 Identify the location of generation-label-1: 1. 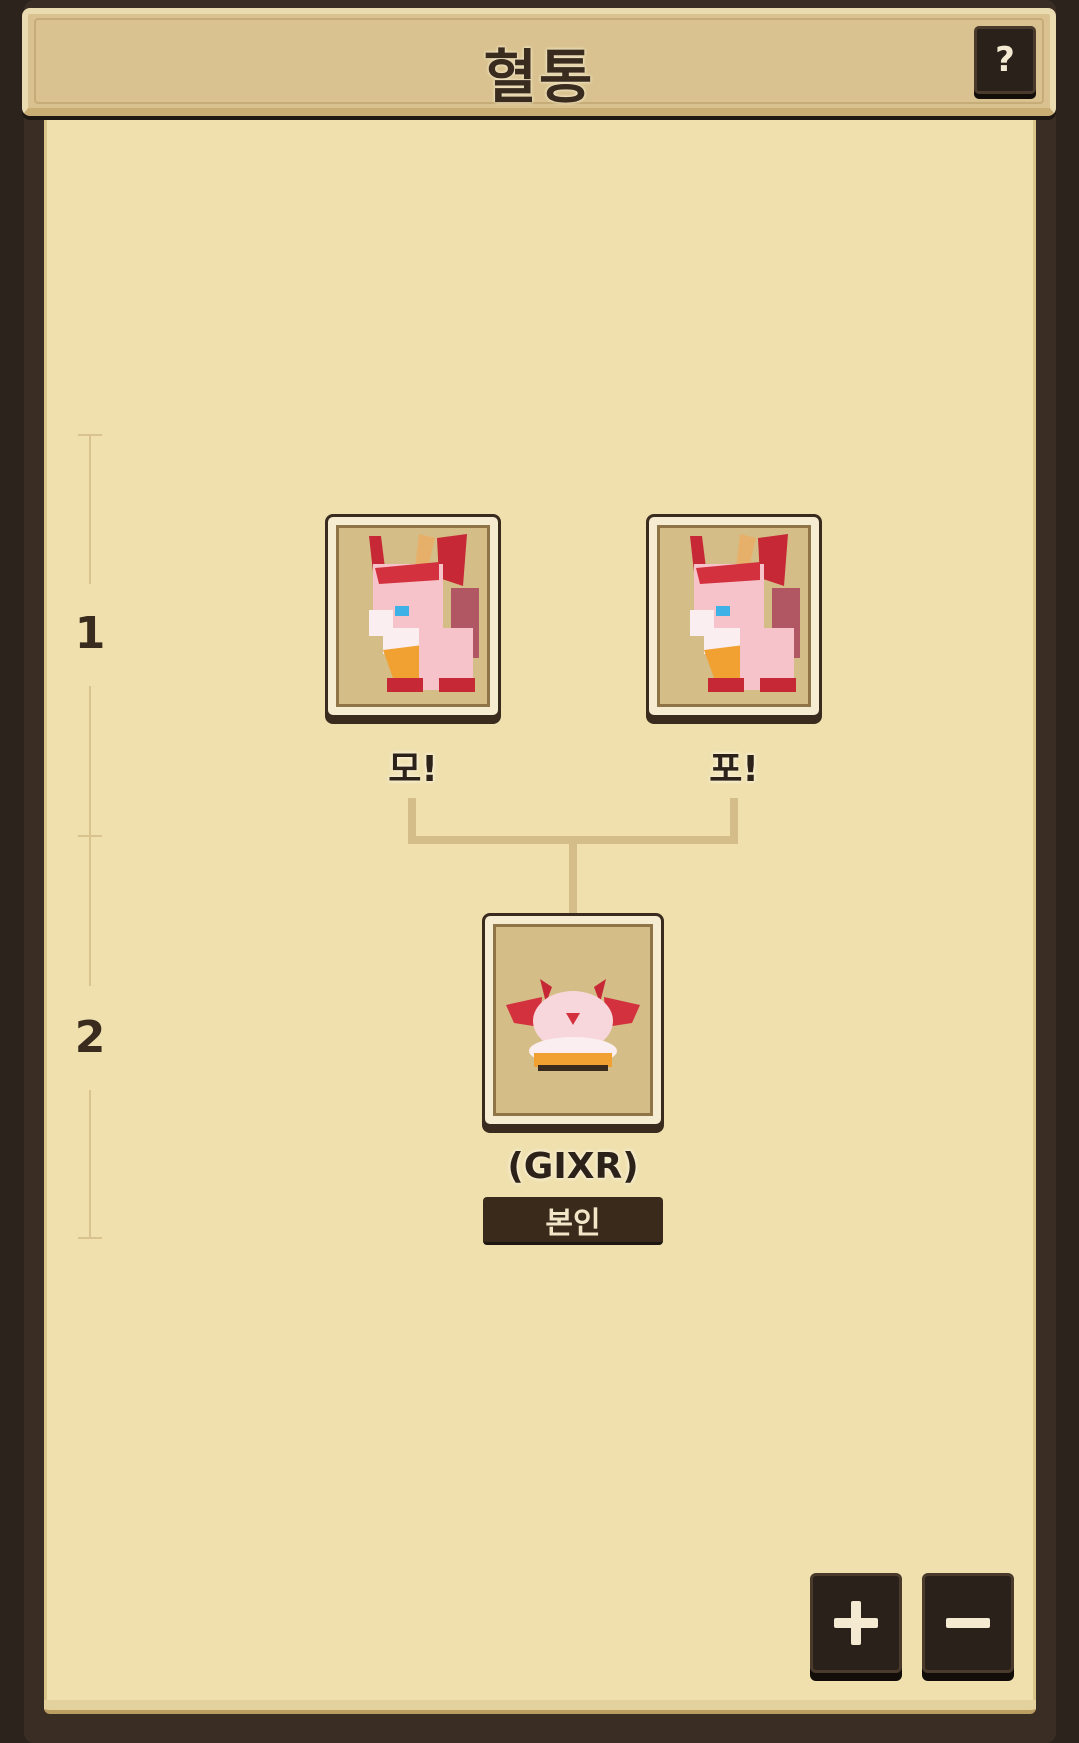
(90, 633).